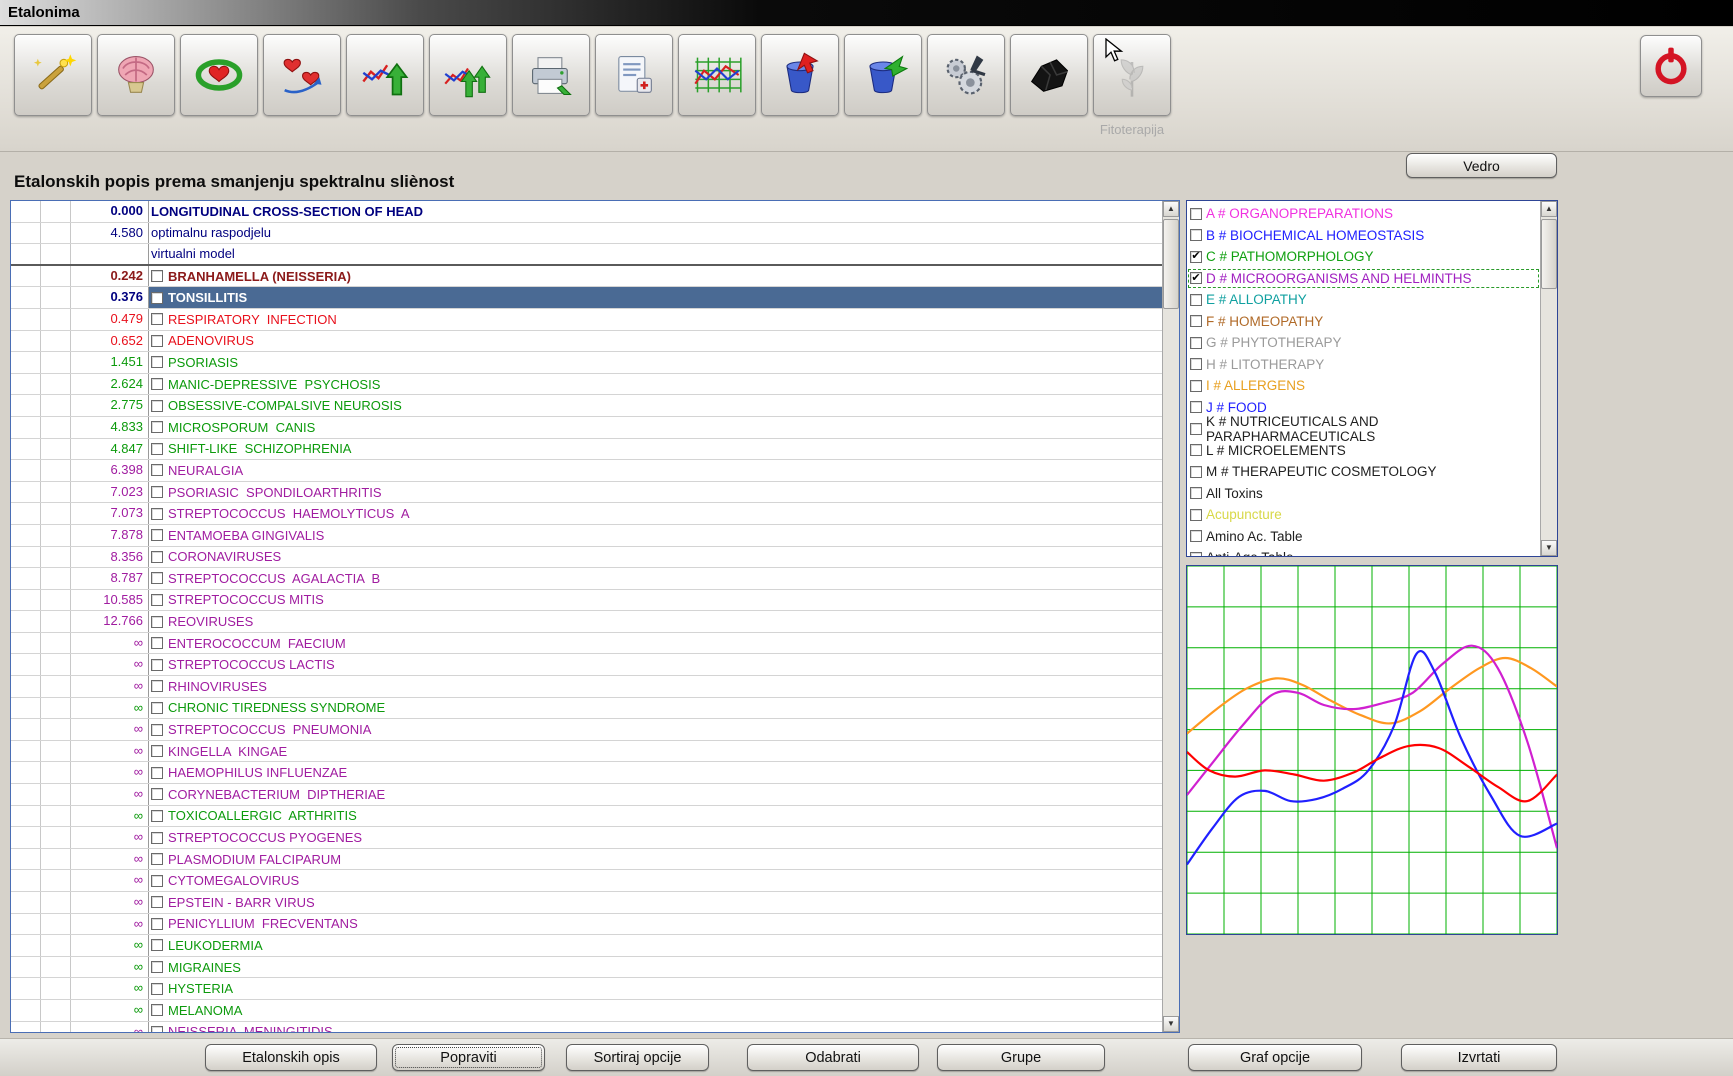 The width and height of the screenshot is (1733, 1076). I want to click on category-i-allergens: I # ALLERGENS, so click(1363, 386).